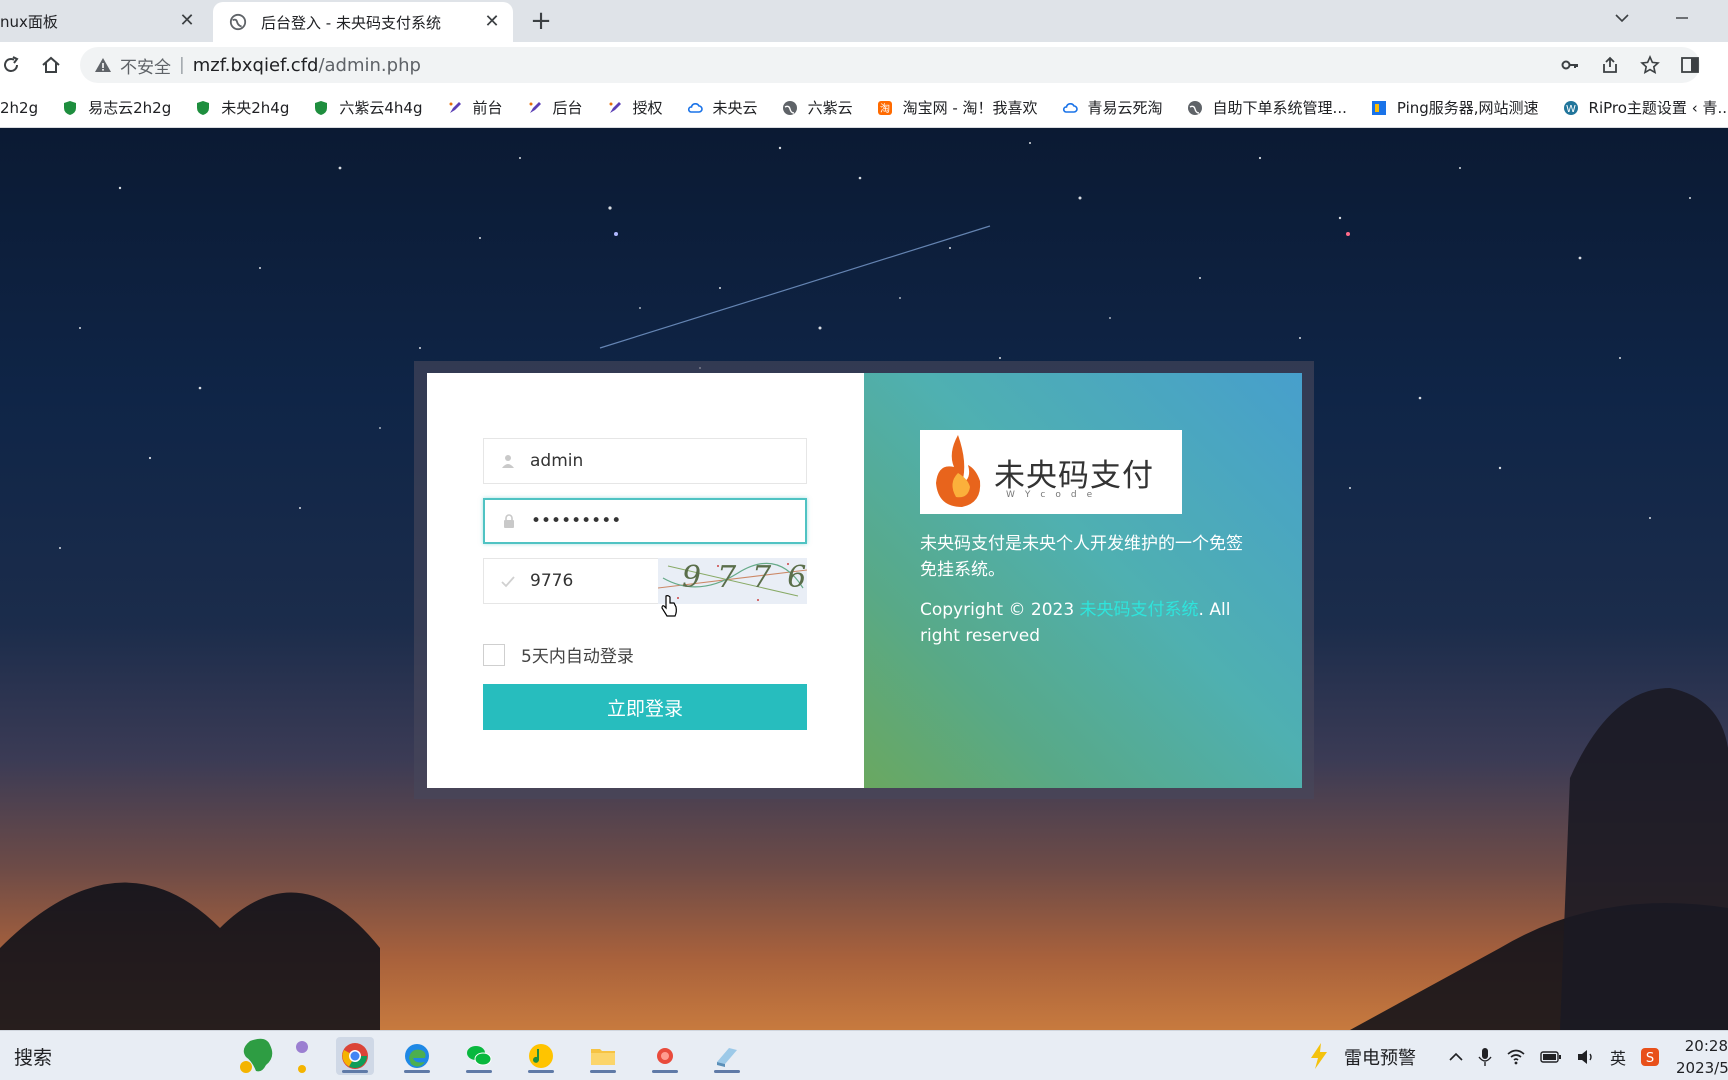 This screenshot has width=1728, height=1080. Describe the element at coordinates (669, 606) in the screenshot. I see `mouse-cursor-icon` at that location.